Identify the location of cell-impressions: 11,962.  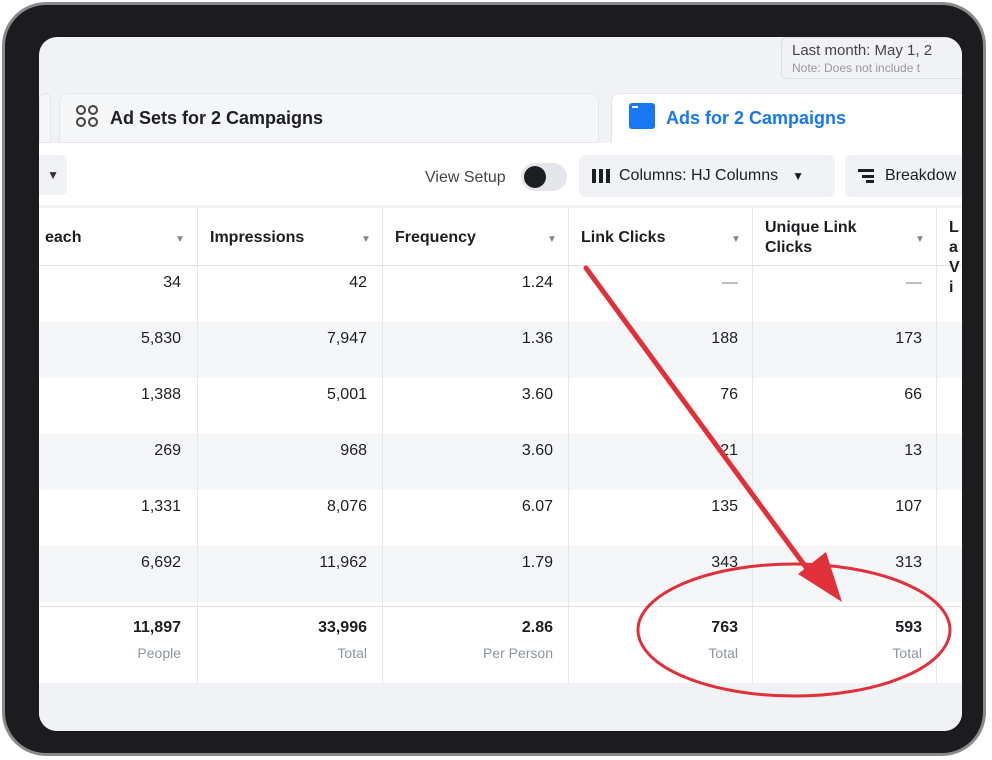
(343, 562).